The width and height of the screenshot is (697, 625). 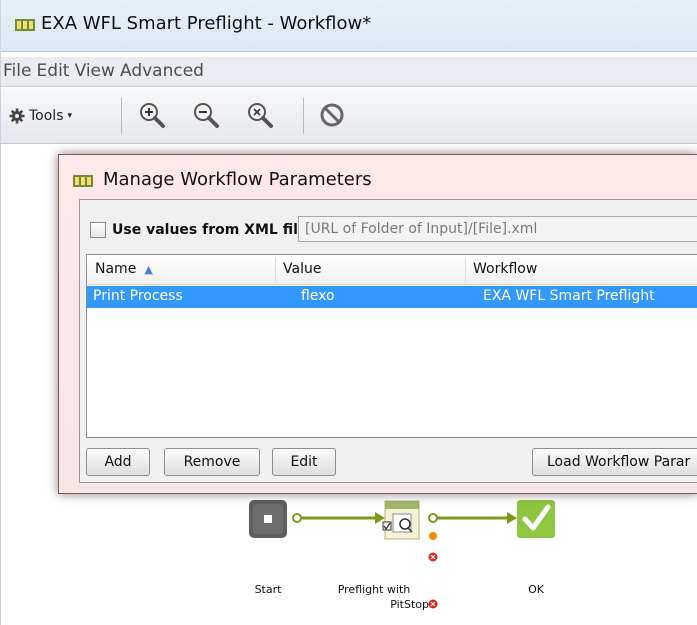 I want to click on tools-menu-button: Tools ▾, so click(x=40, y=116).